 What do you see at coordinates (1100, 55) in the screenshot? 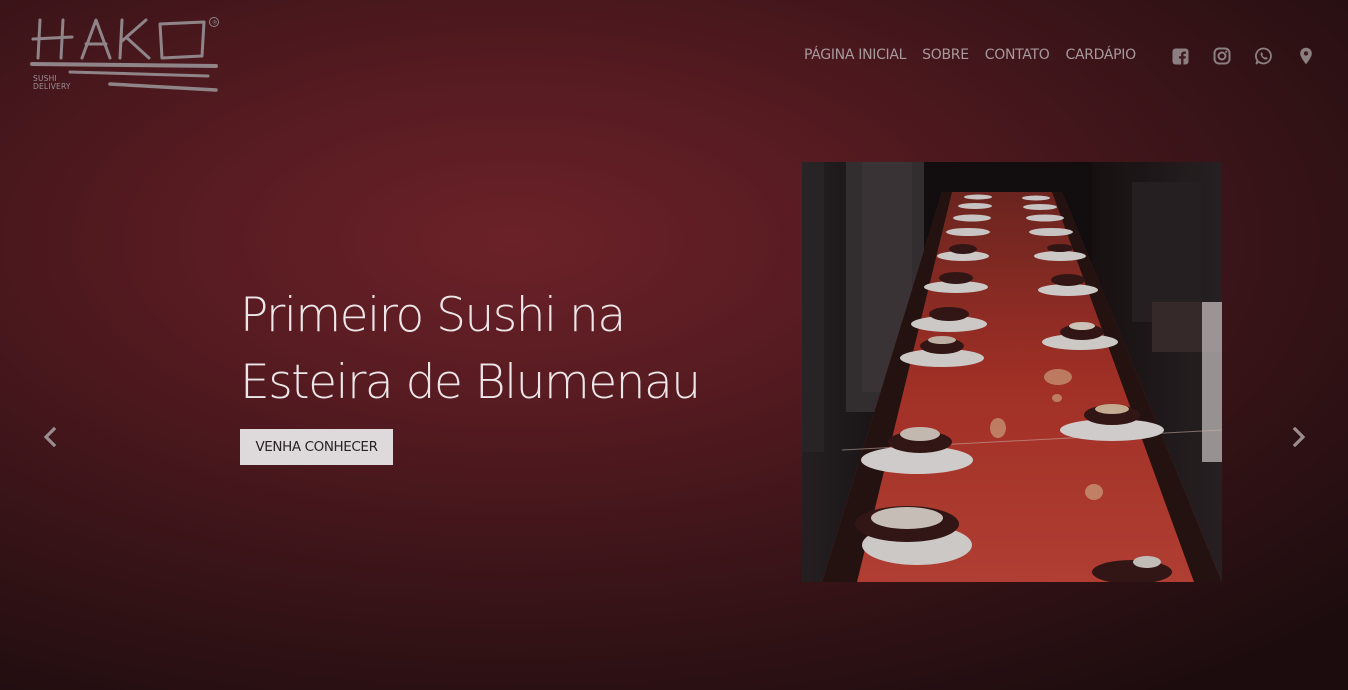
I see `nav-item-menu: CARDÁPIO` at bounding box center [1100, 55].